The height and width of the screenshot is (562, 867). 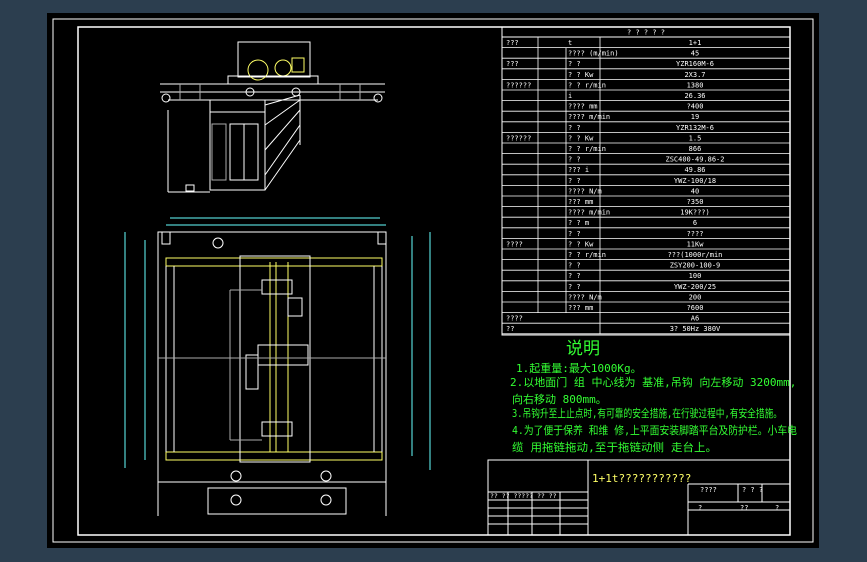 I want to click on table-row-label: i, so click(x=570, y=96).